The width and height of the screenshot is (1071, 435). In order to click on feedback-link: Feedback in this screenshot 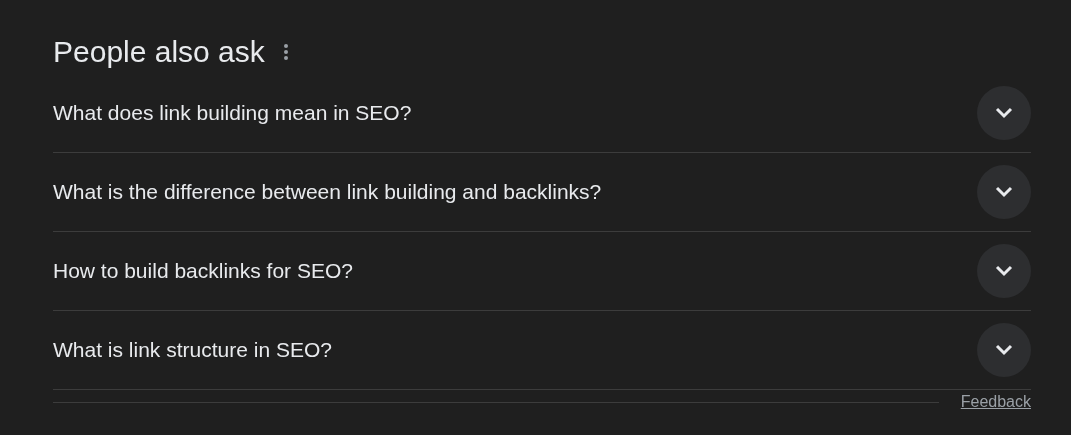, I will do `click(995, 402)`.